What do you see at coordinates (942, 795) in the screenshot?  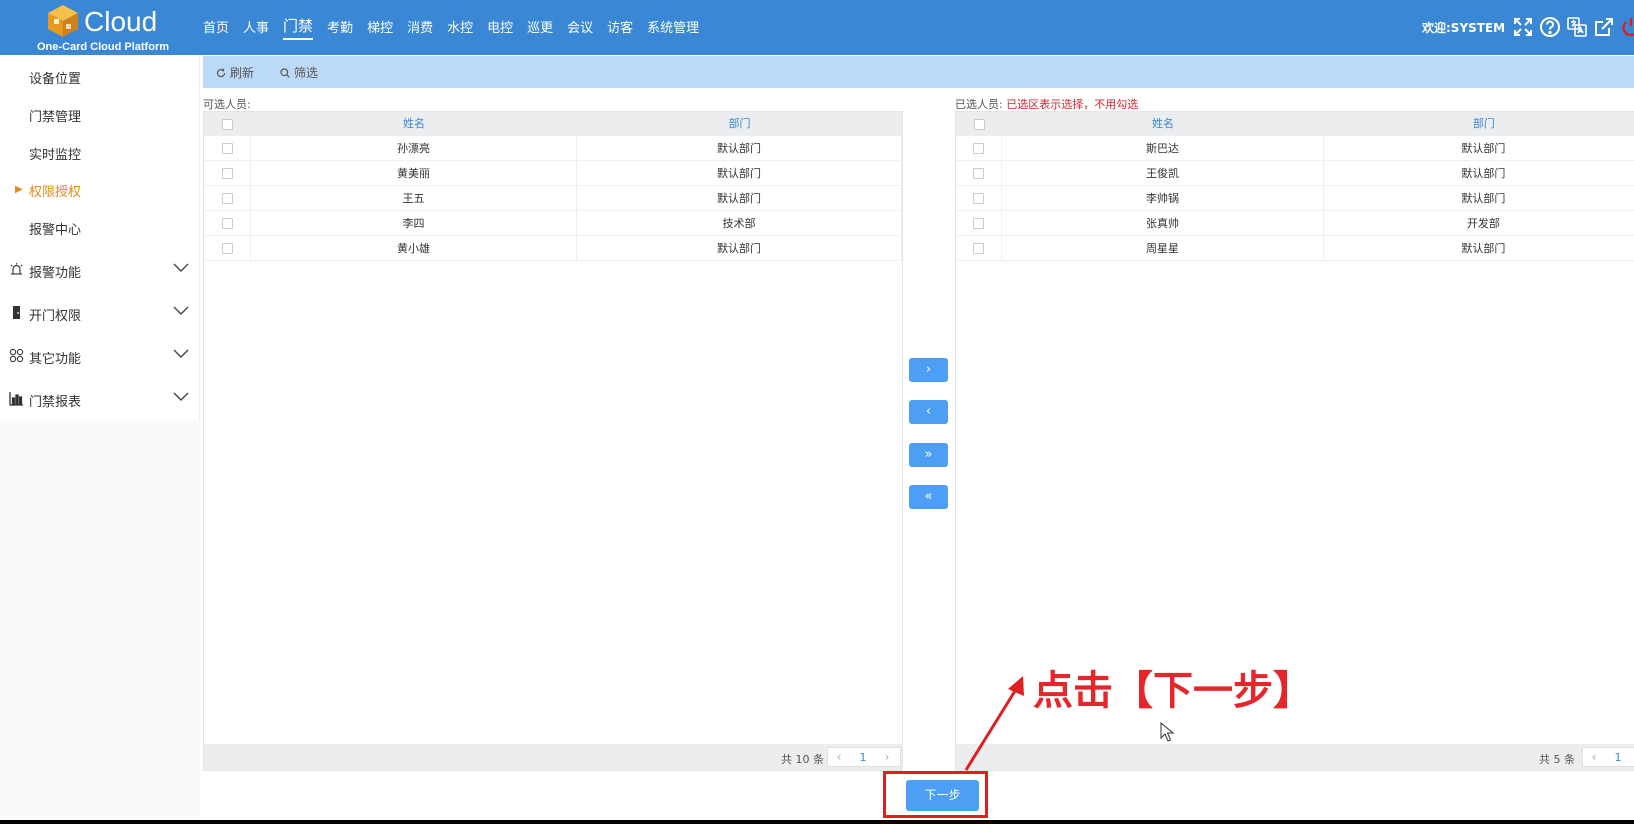 I see `next-step-button: 下一步` at bounding box center [942, 795].